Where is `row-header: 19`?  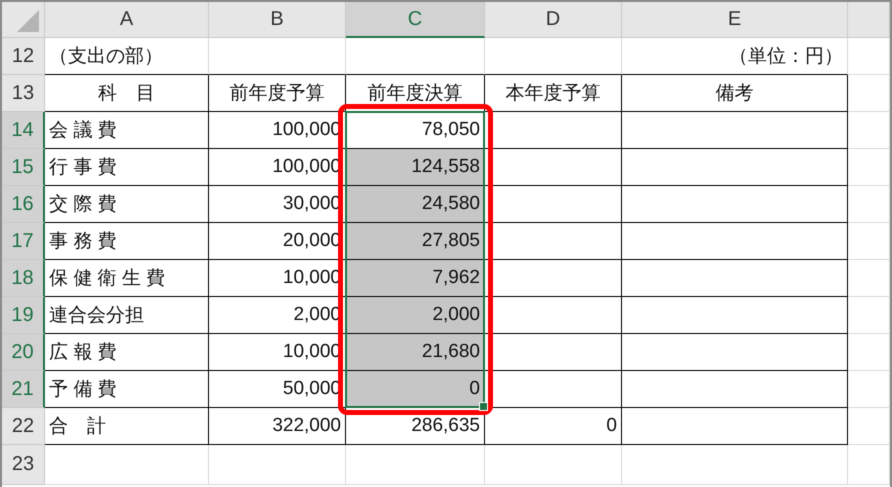 row-header: 19 is located at coordinates (23, 315).